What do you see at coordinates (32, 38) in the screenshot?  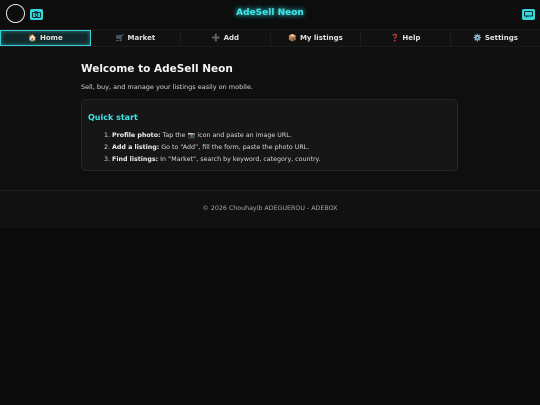 I see `home-icon: 🏠` at bounding box center [32, 38].